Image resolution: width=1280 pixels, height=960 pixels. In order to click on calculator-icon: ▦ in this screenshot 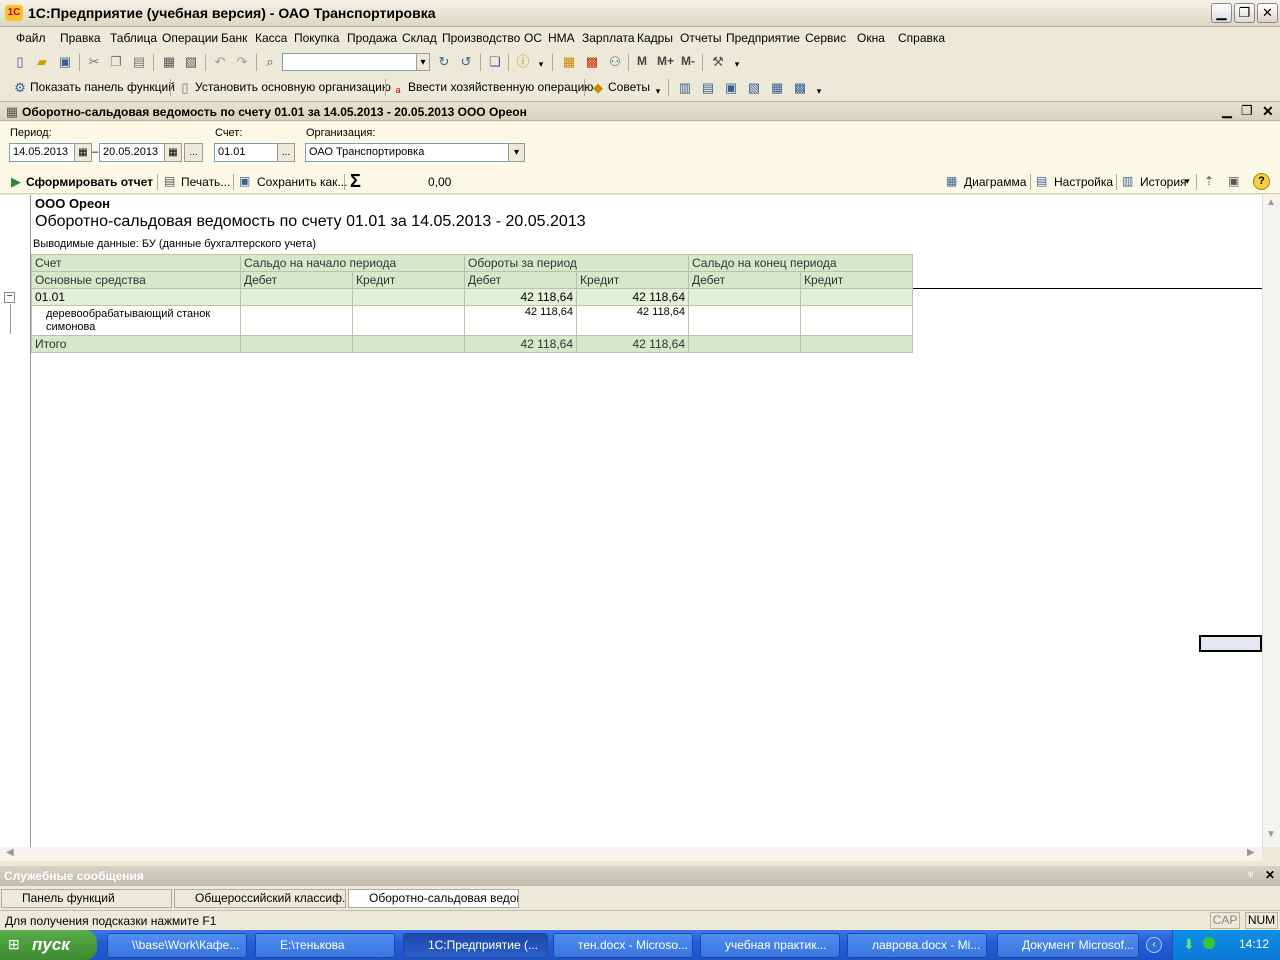, I will do `click(569, 62)`.